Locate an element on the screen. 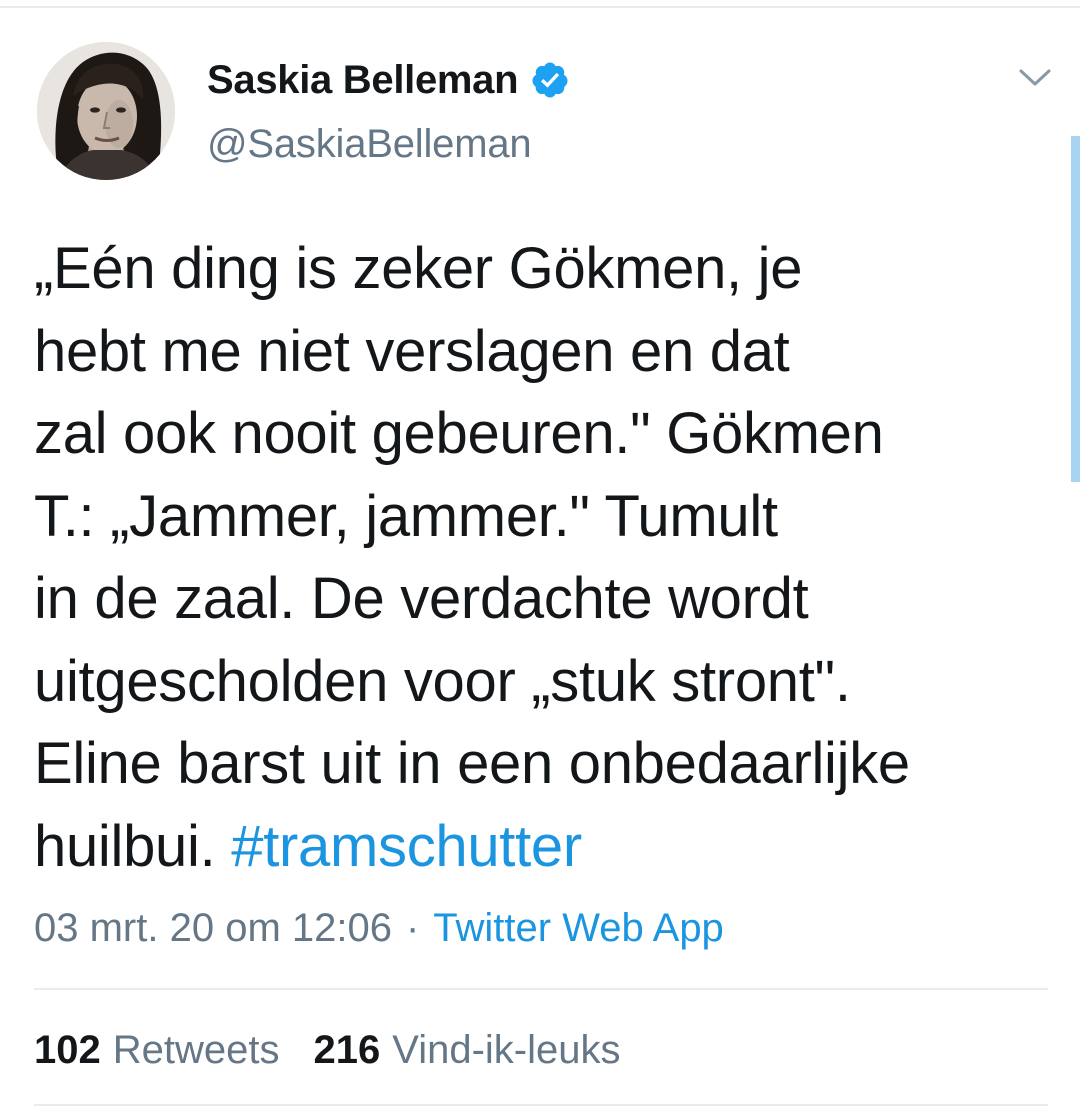 This screenshot has height=1109, width=1080. tweet-line-text: huilbui. is located at coordinates (125, 846).